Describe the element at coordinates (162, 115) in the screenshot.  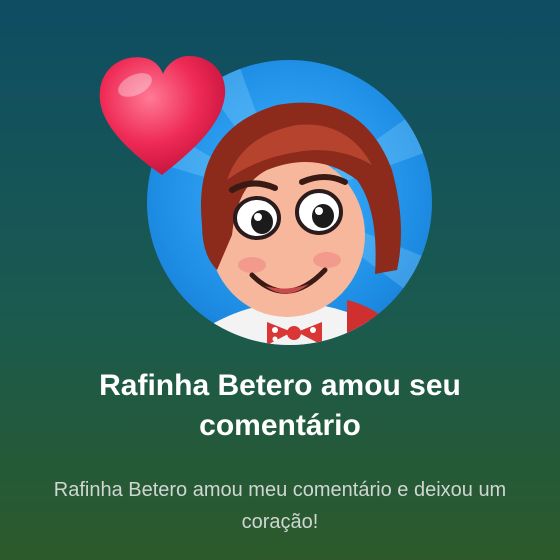
I see `heart-icon` at that location.